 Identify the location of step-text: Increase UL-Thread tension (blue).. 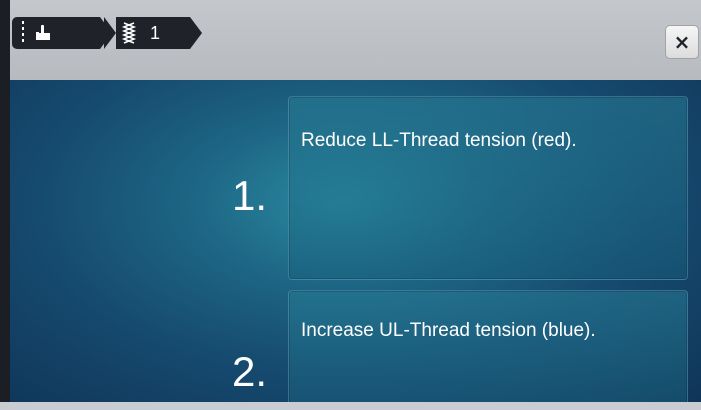
(448, 330).